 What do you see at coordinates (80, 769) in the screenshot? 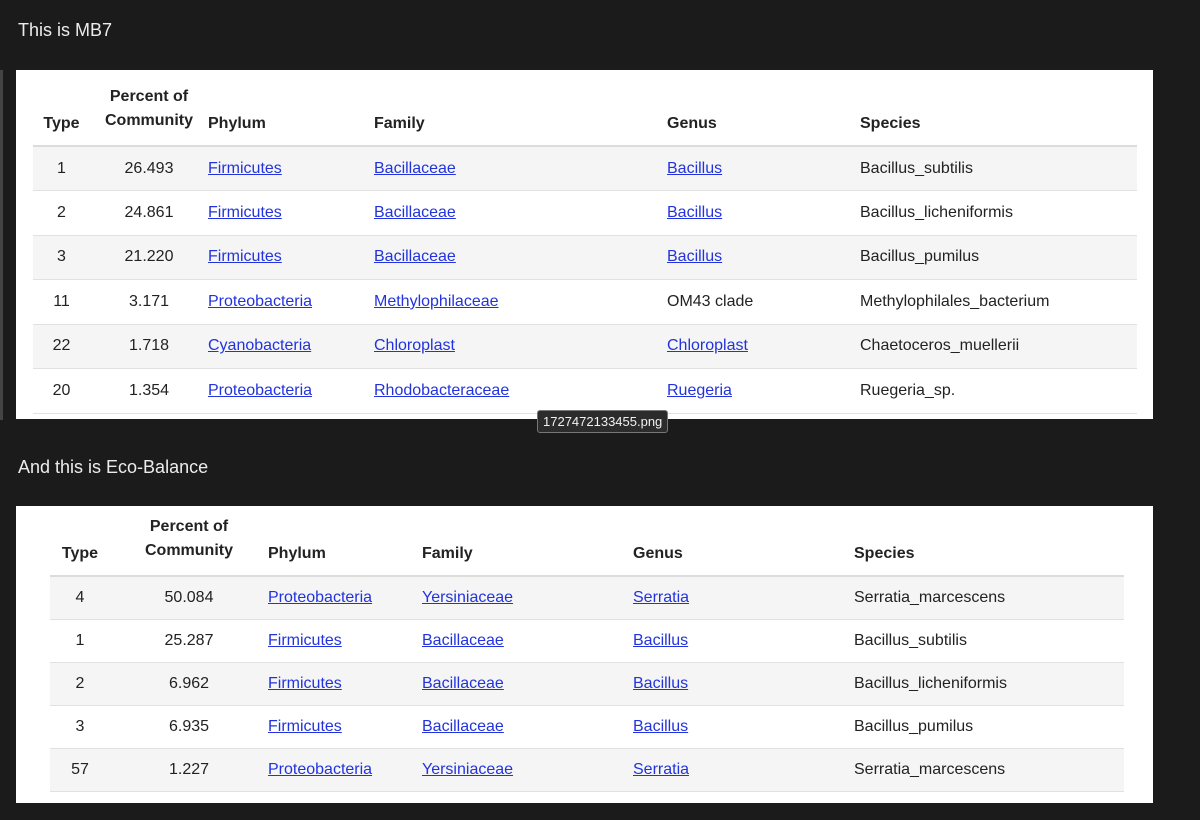
I see `type-cell: 57` at bounding box center [80, 769].